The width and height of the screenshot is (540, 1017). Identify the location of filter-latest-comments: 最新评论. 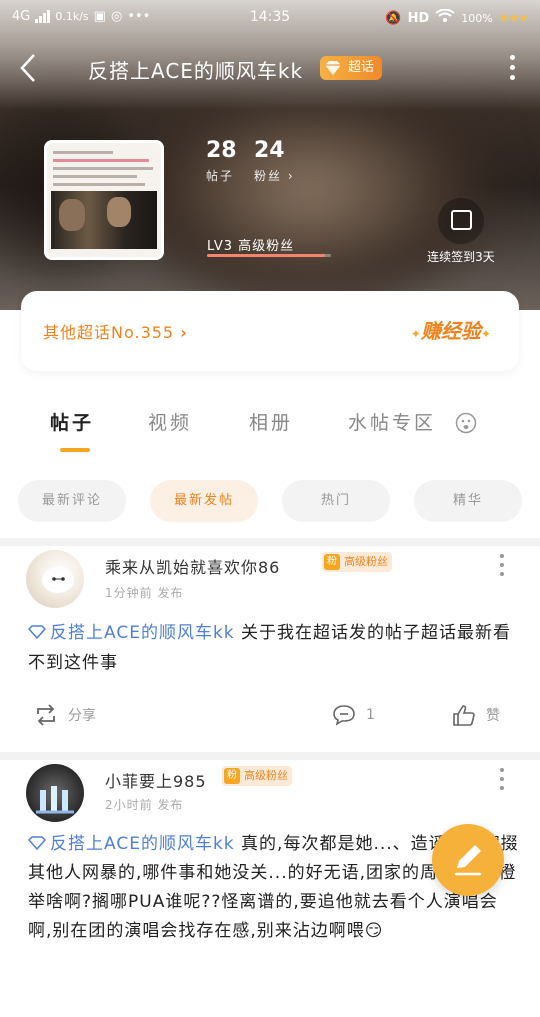
(72, 501).